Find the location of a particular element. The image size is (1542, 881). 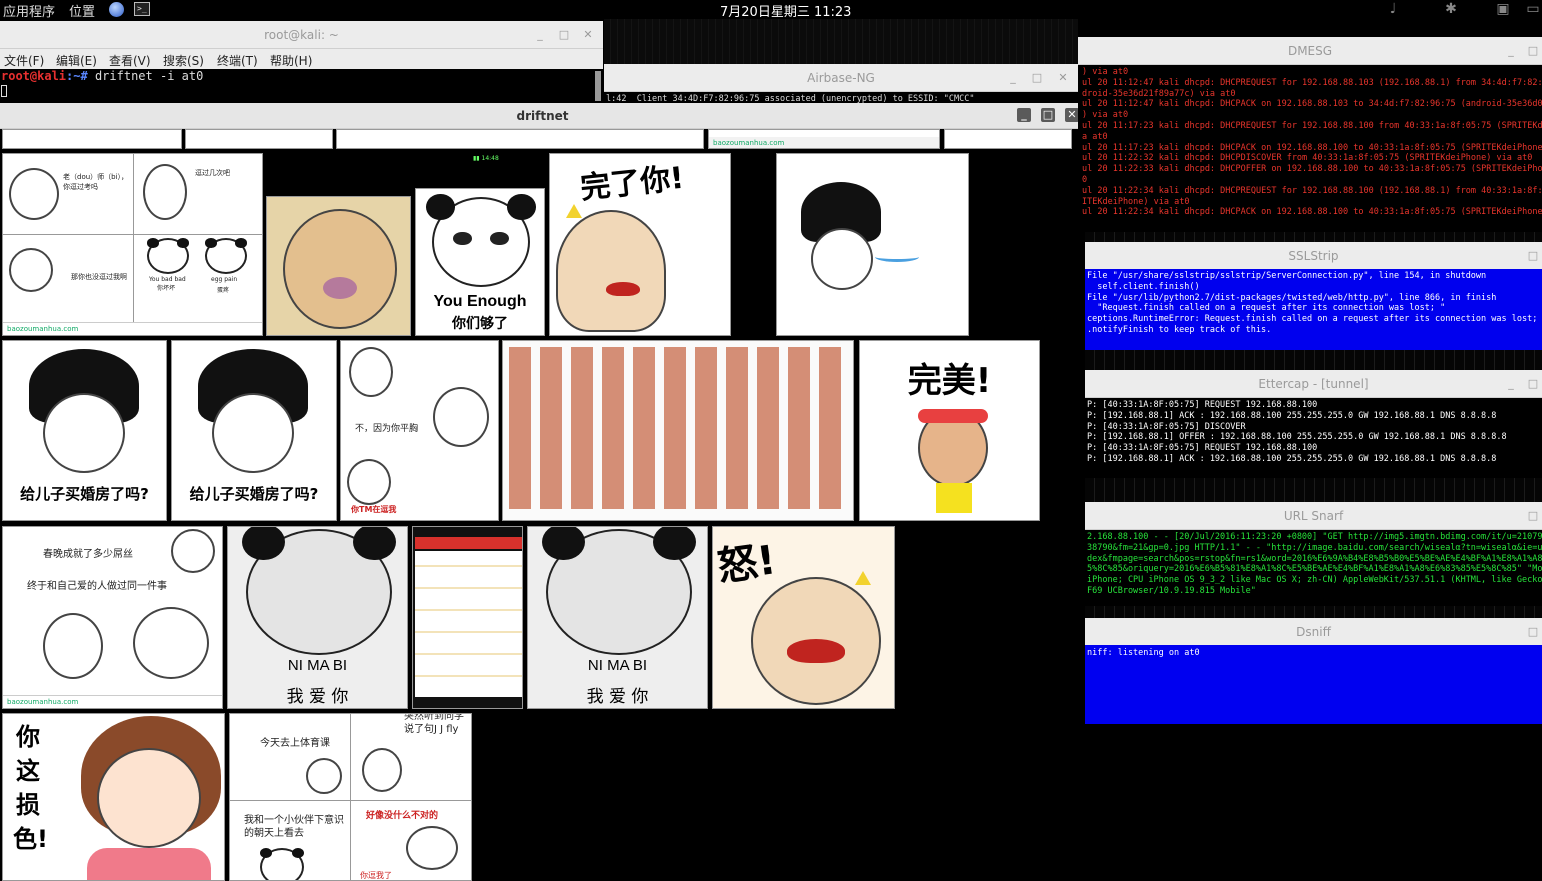

applications-menu: 应用程序 is located at coordinates (29, 10).